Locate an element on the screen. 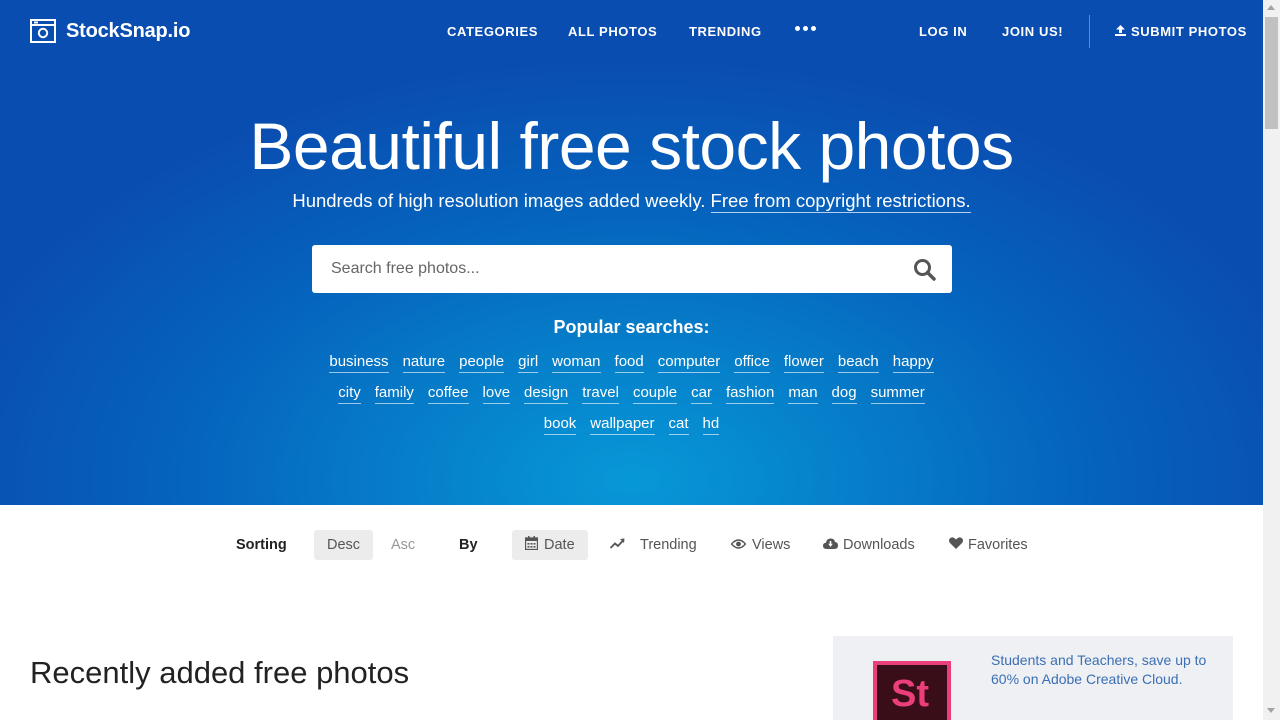 The width and height of the screenshot is (1280, 720). scrollbar-thumb is located at coordinates (1271, 73).